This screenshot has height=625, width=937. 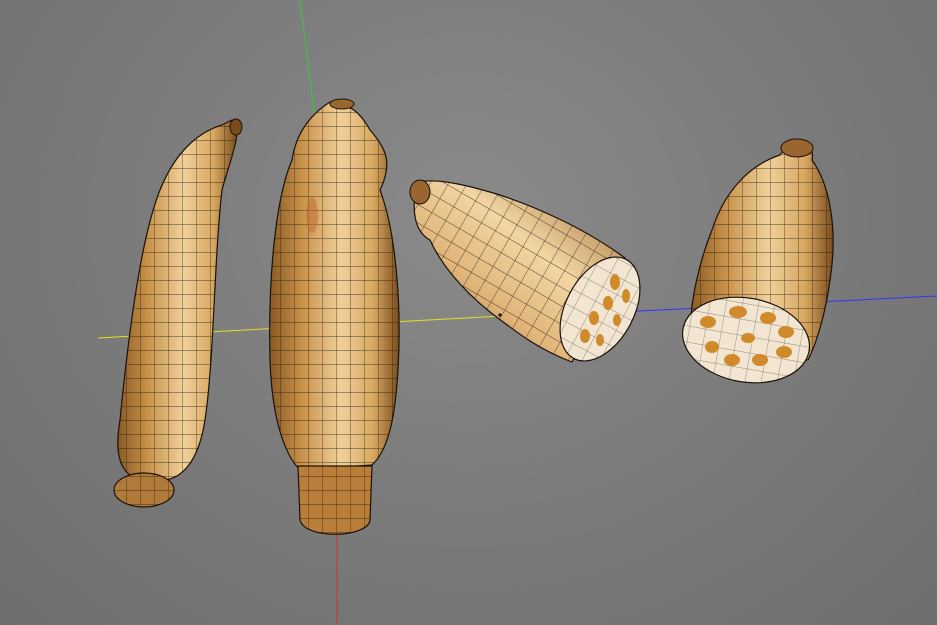 What do you see at coordinates (178, 313) in the screenshot?
I see `lotus-root-whole-left` at bounding box center [178, 313].